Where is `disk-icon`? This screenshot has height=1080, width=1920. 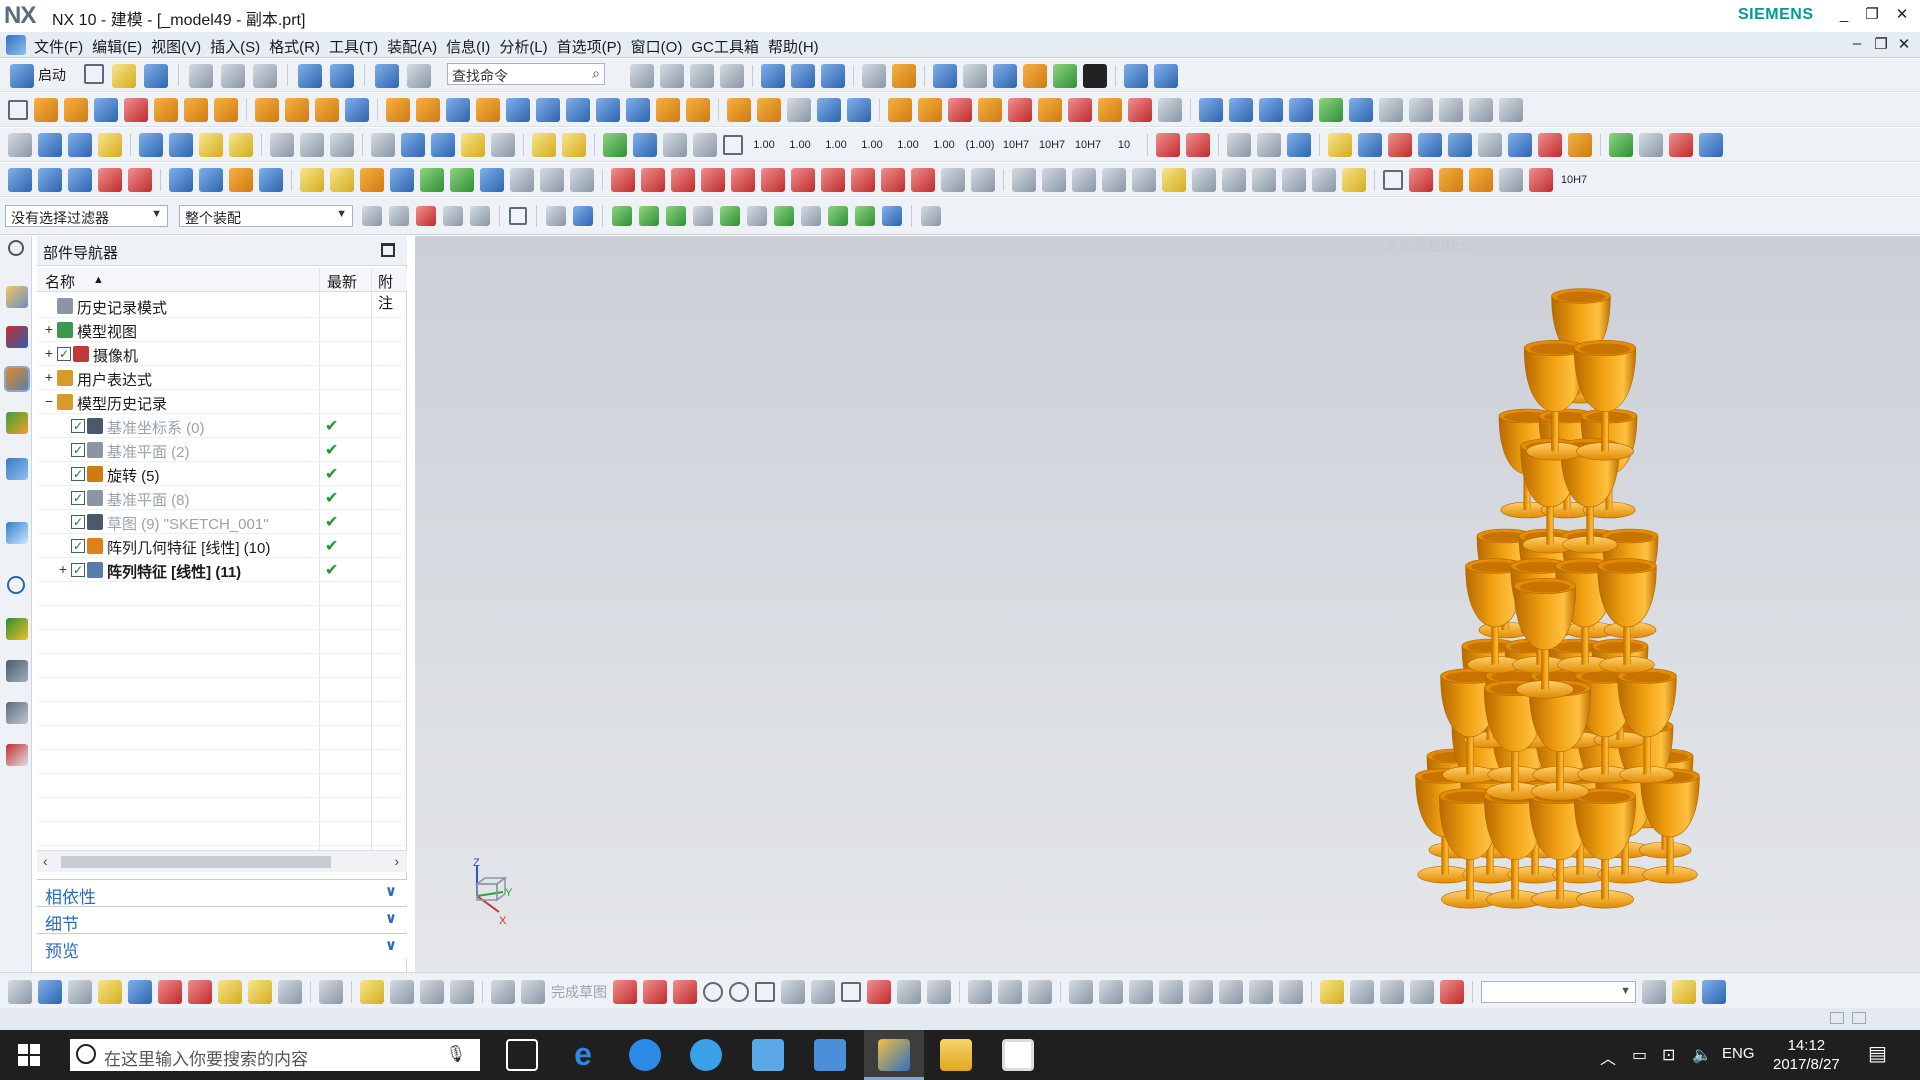 disk-icon is located at coordinates (1054, 180).